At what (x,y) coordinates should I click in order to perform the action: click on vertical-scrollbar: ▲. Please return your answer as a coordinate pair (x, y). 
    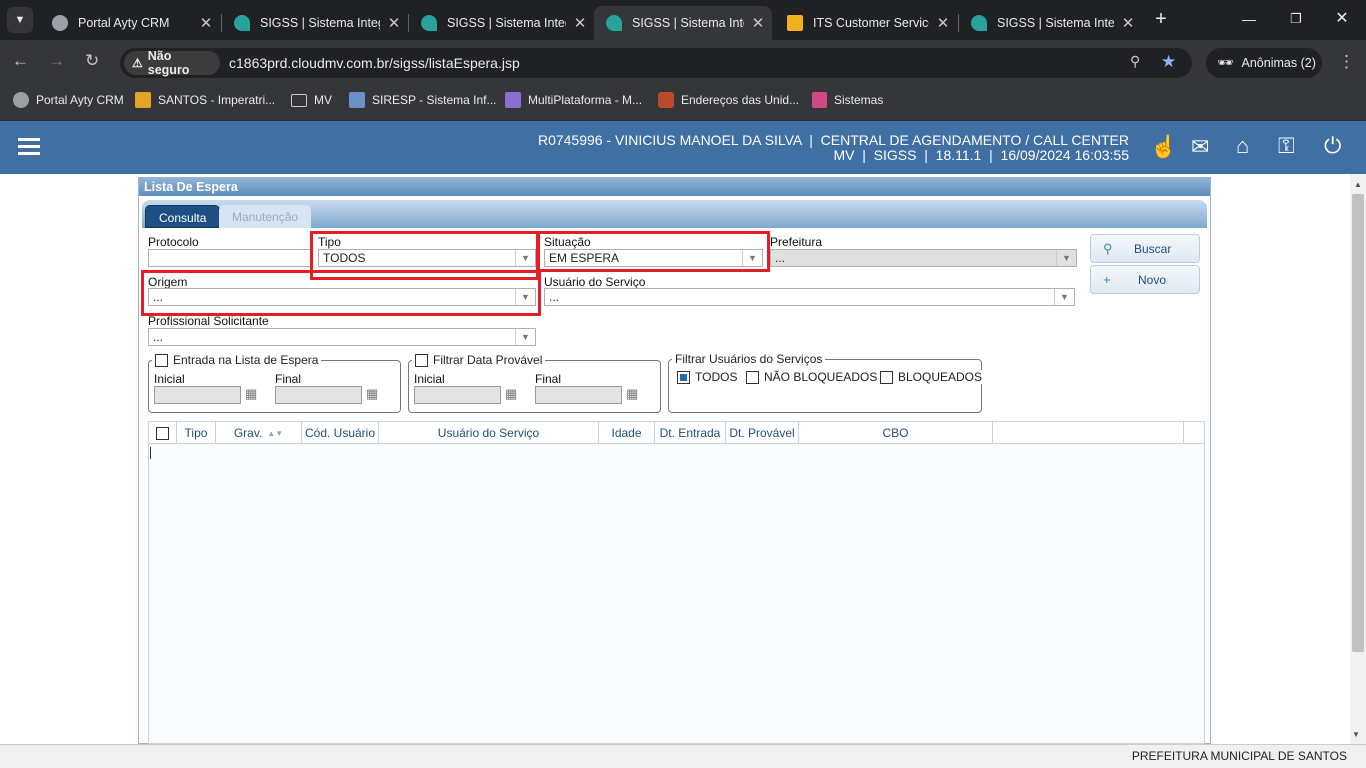
    Looking at the image, I should click on (1358, 459).